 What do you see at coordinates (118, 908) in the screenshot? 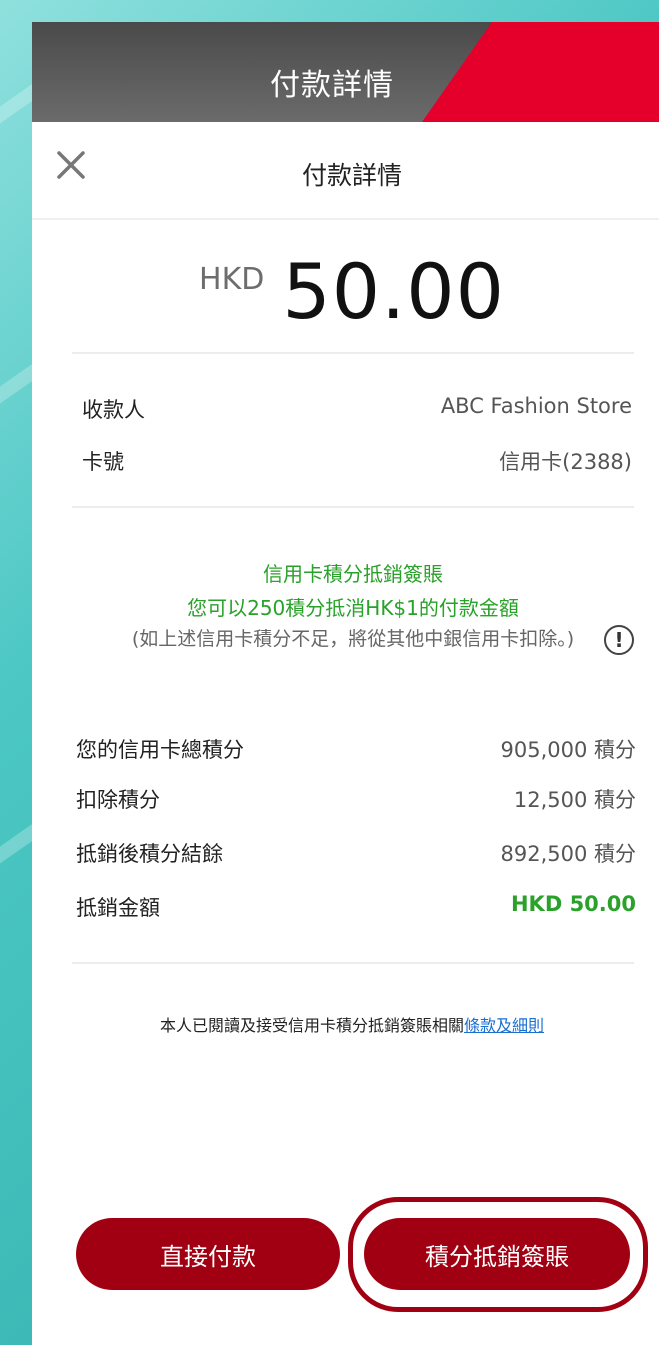
I see `offset-amount-label: 抵銷金額` at bounding box center [118, 908].